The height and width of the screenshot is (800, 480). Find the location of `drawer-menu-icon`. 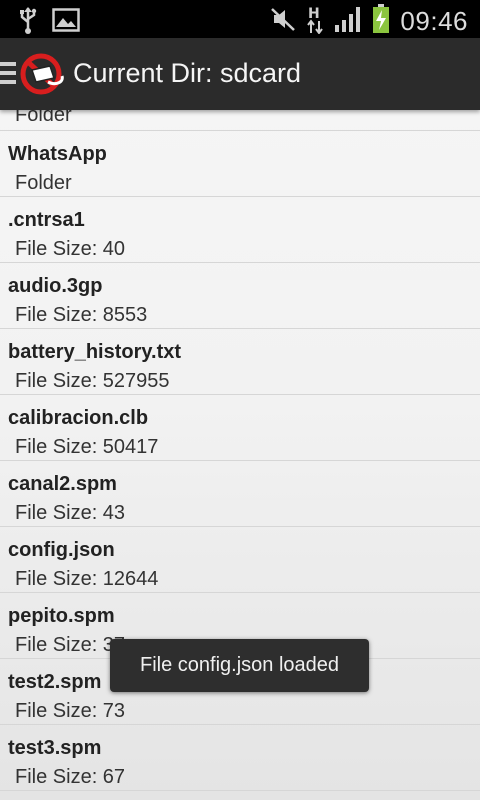

drawer-menu-icon is located at coordinates (8, 73).